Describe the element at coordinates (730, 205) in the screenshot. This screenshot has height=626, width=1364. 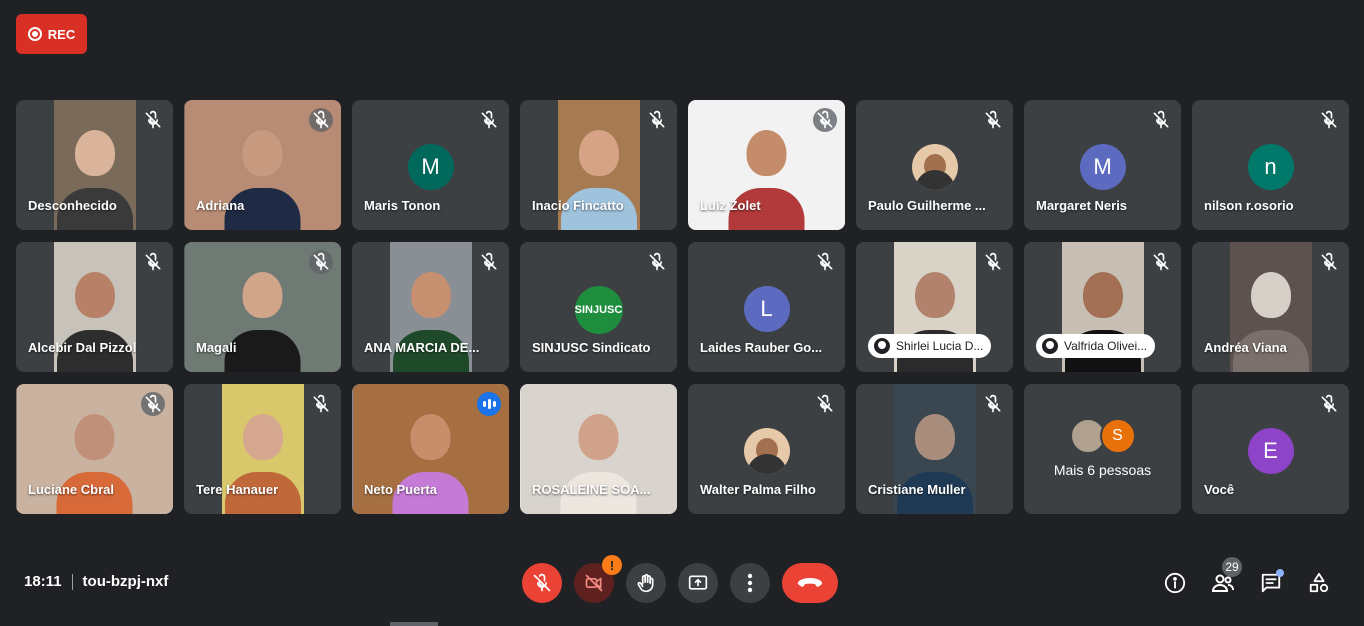
I see `participant-name: Luiz Zolet` at that location.